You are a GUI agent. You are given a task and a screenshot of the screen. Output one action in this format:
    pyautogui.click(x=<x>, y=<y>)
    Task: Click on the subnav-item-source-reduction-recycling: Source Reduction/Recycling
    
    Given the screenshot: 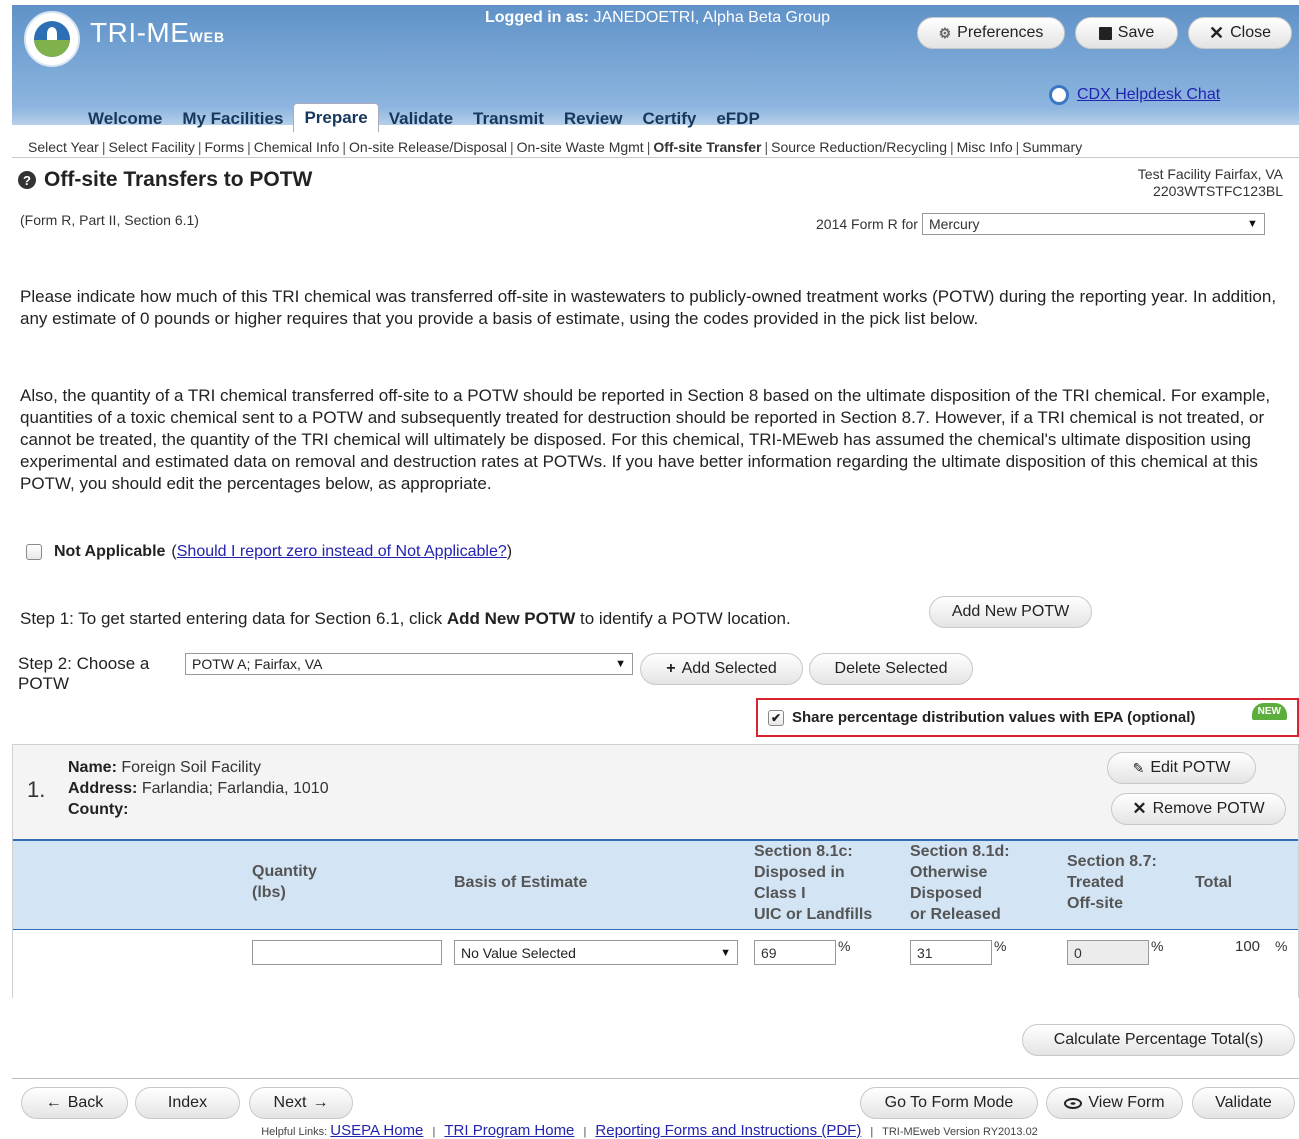 What is the action you would take?
    pyautogui.click(x=859, y=147)
    